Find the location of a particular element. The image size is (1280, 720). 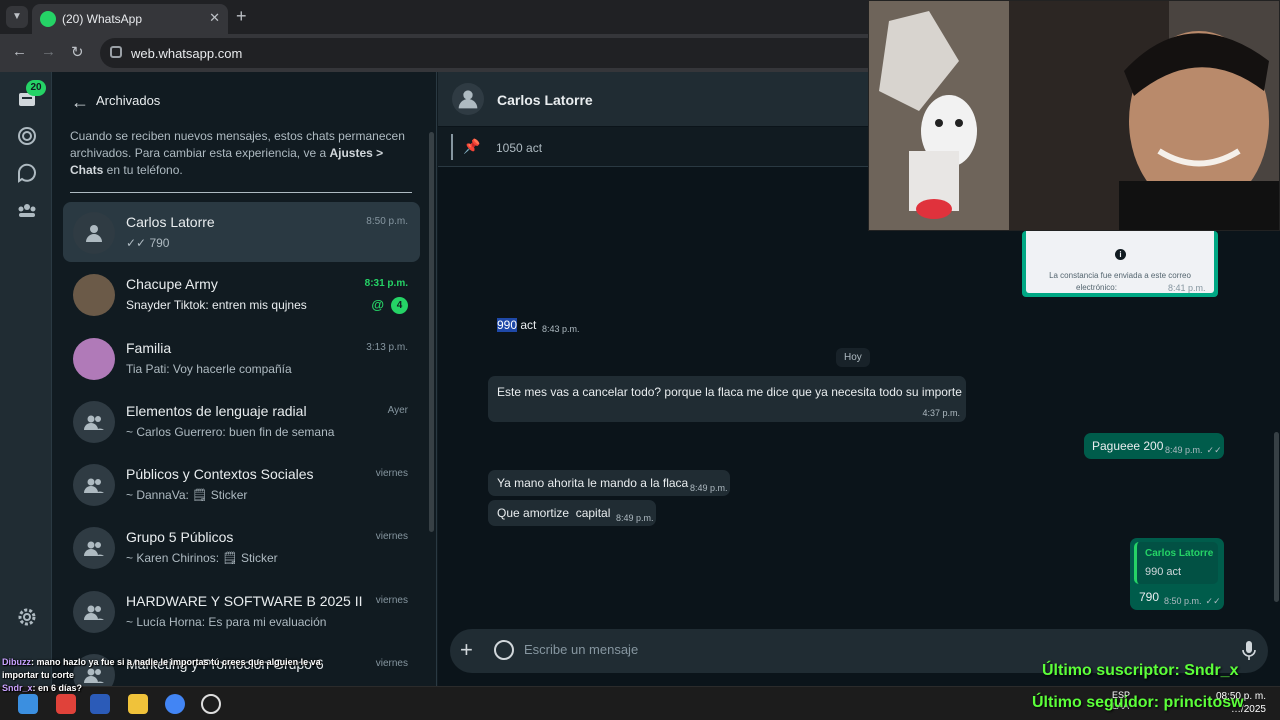

chat-time: 8:50 p.m. is located at coordinates (387, 221).